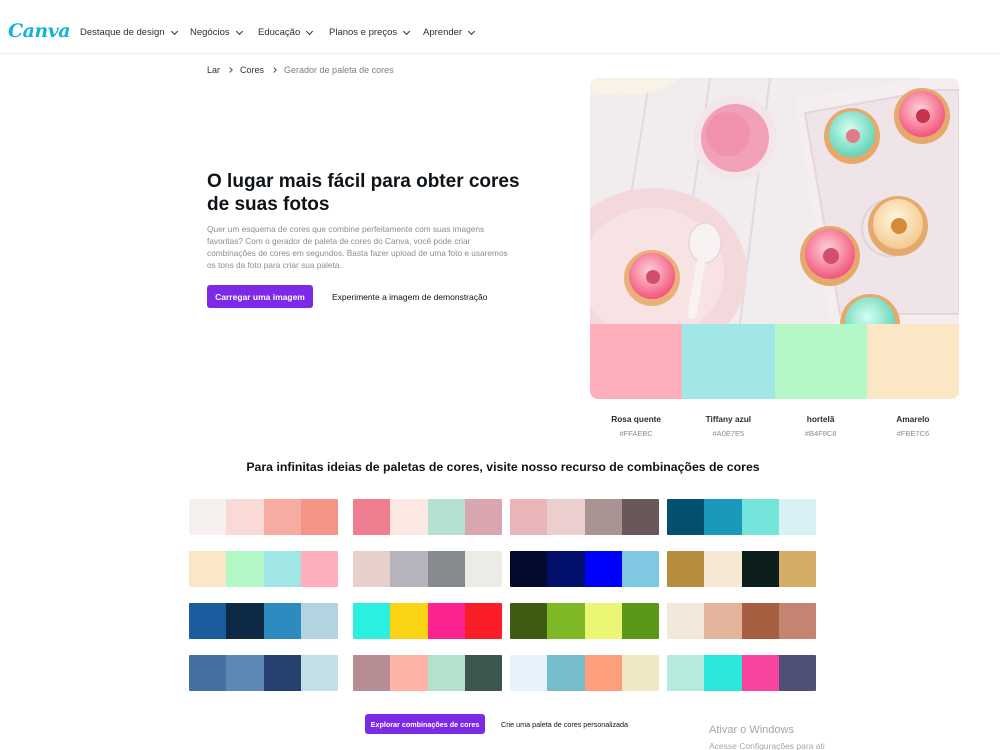  I want to click on nav-item-planos: Planos e preços, so click(370, 32).